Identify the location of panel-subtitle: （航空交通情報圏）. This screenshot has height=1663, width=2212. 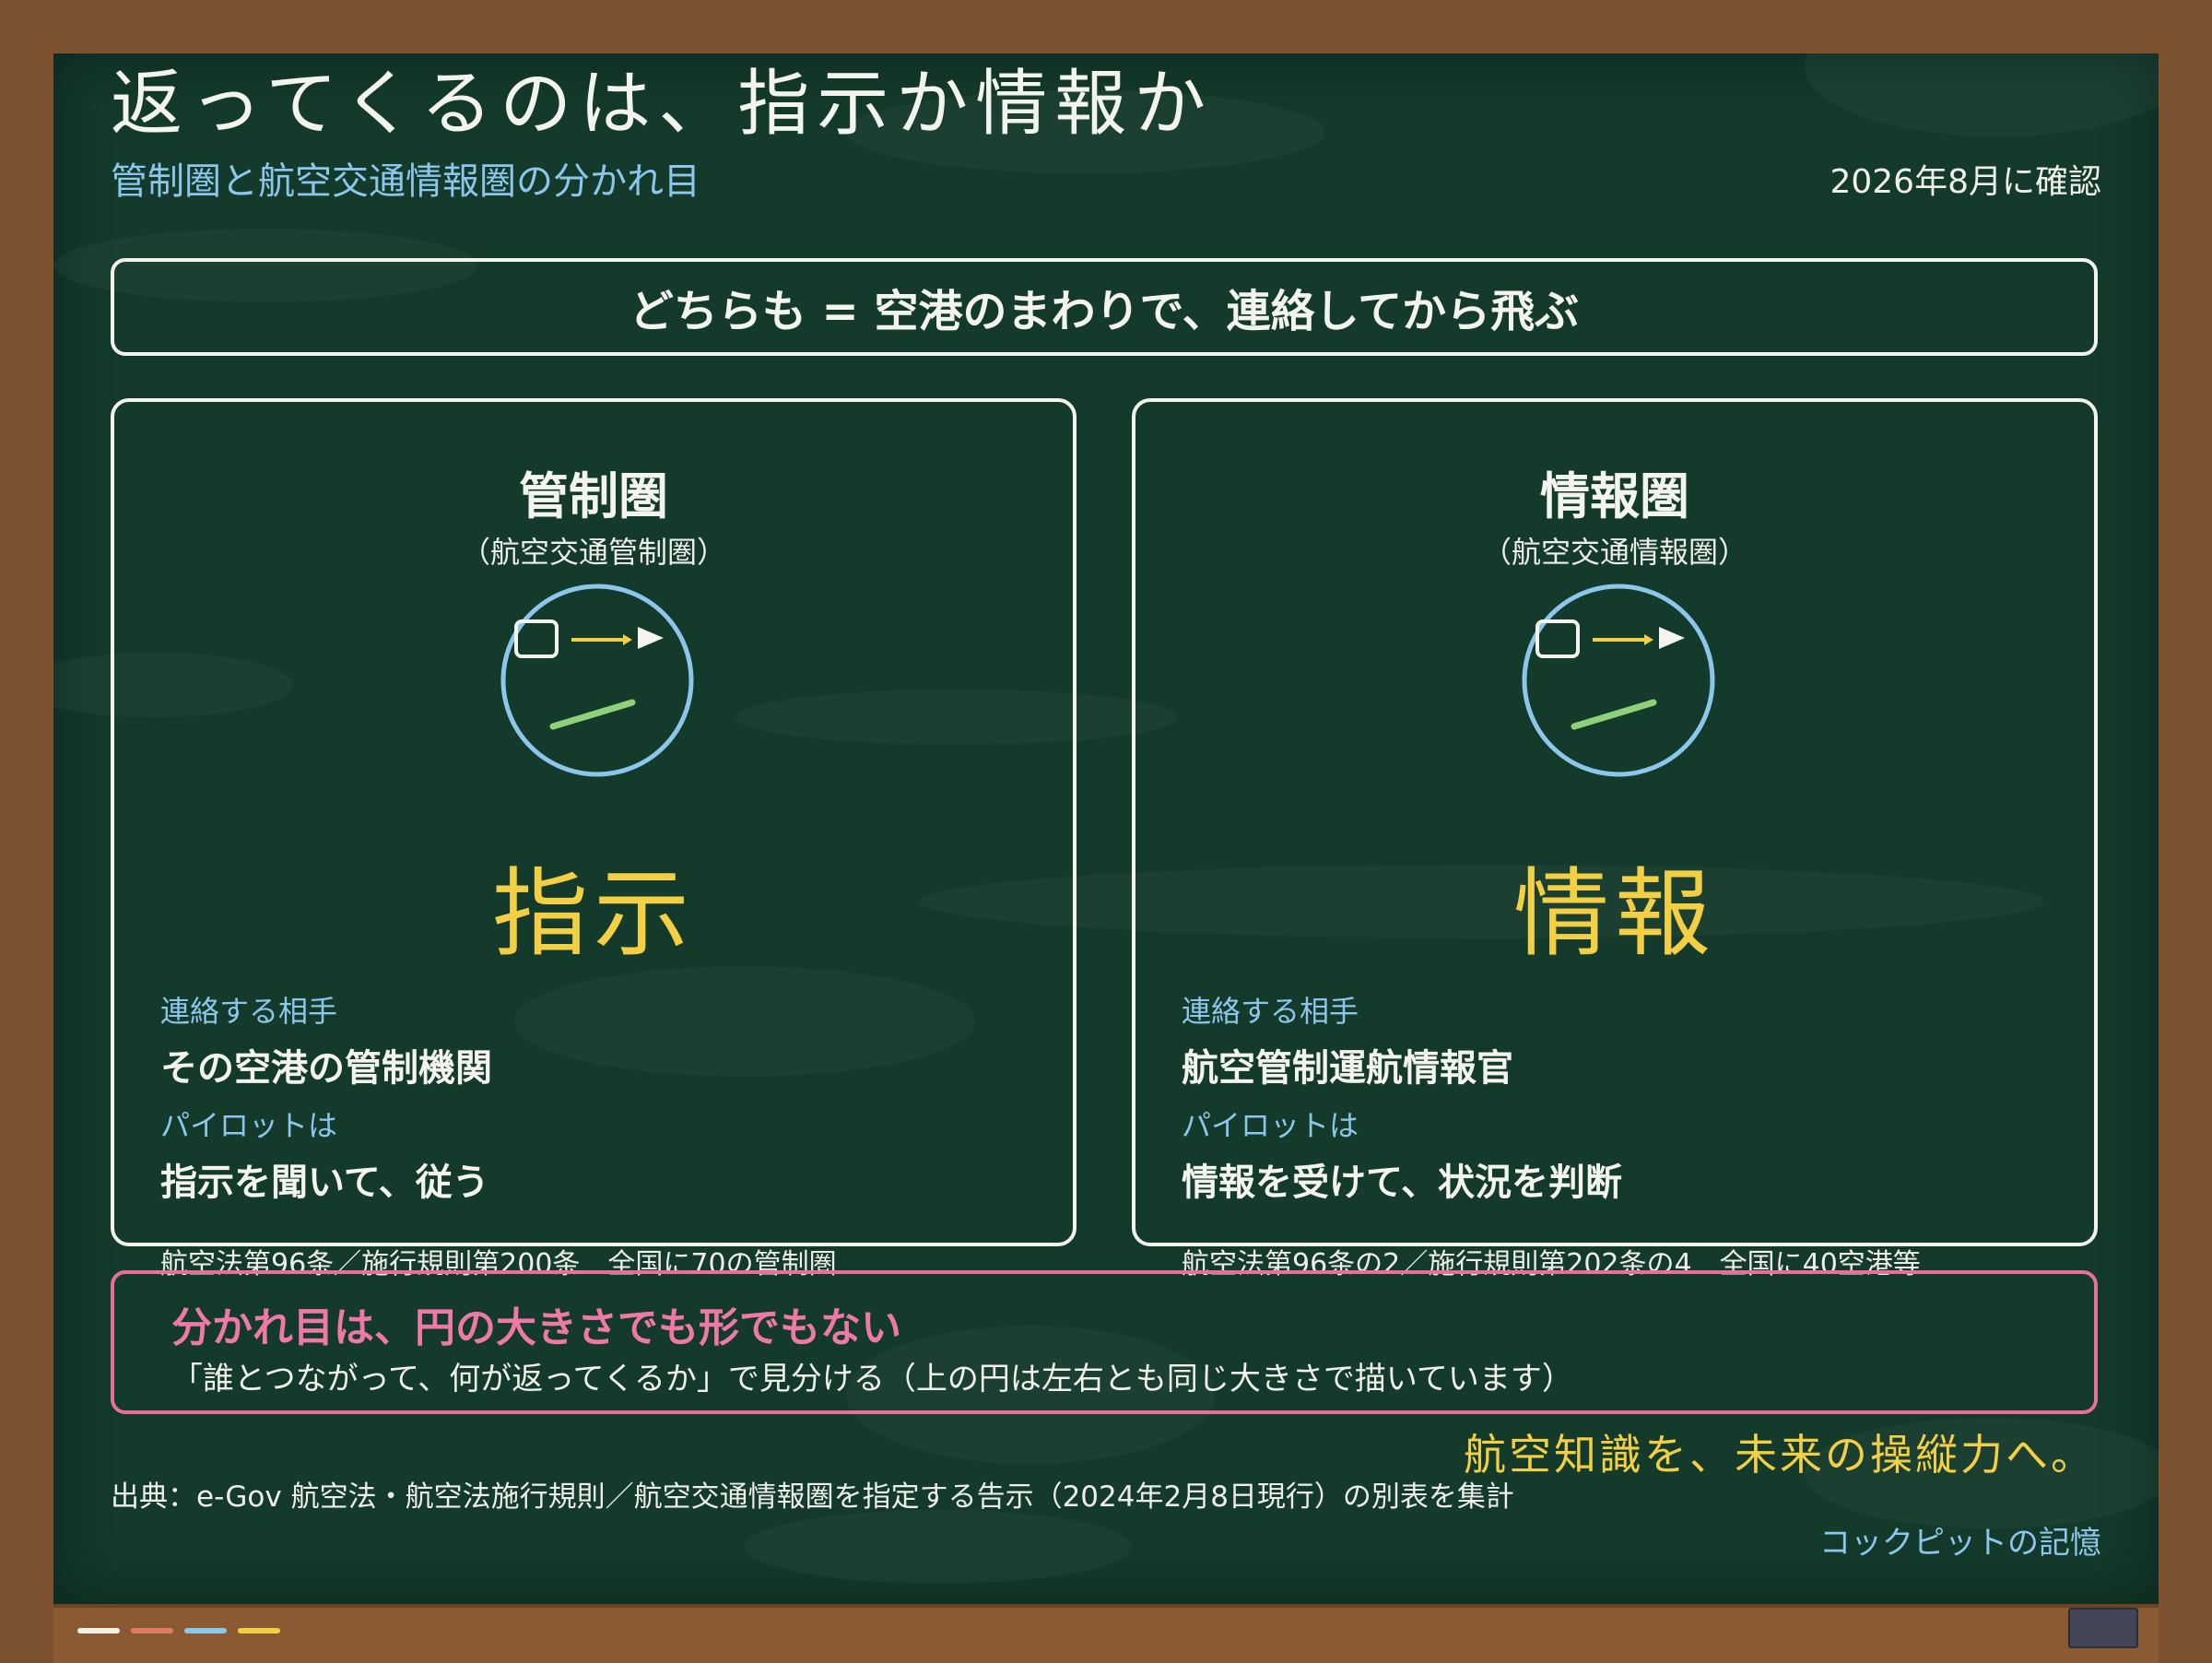
(1614, 552).